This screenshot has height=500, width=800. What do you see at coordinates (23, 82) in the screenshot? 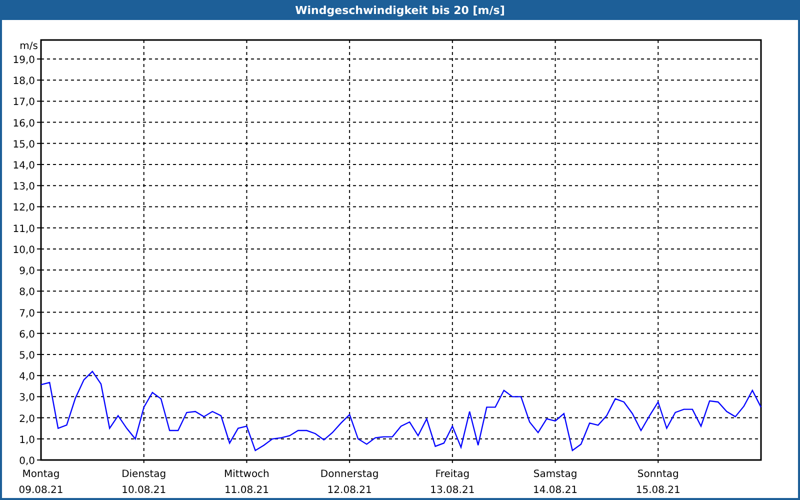
I see `y-tick-label: 18,0` at bounding box center [23, 82].